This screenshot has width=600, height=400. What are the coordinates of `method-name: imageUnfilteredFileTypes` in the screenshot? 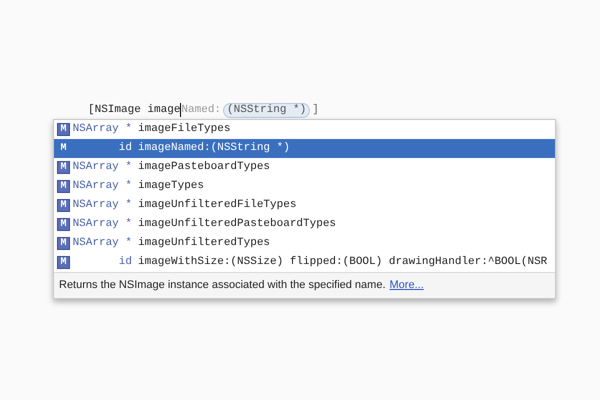 It's located at (217, 206).